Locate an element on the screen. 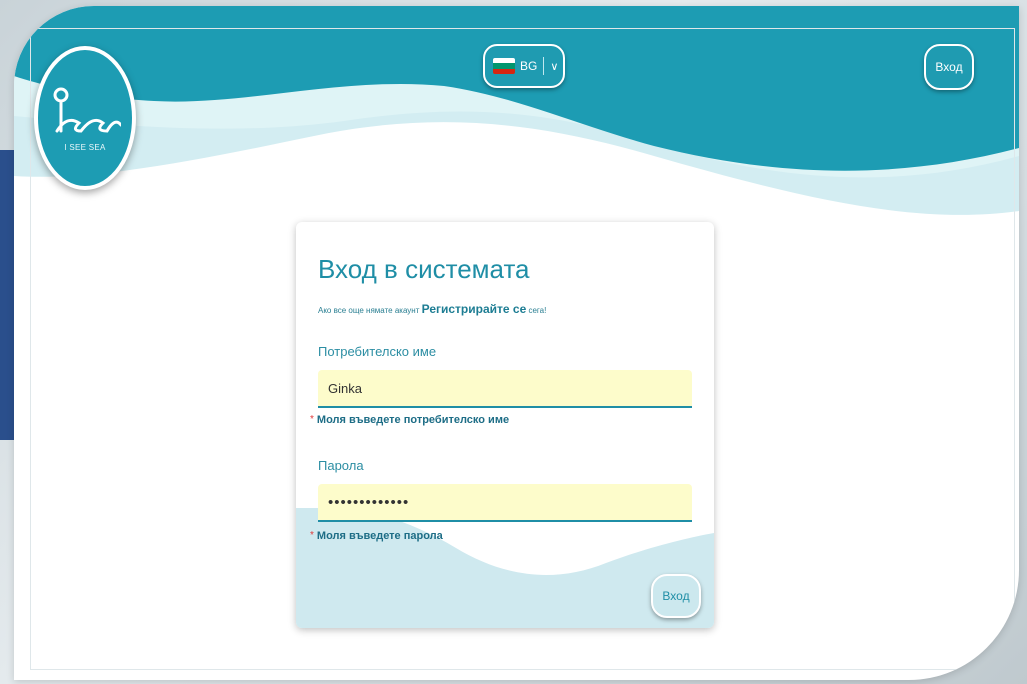  password-error: * Моля въведете парола is located at coordinates (376, 536).